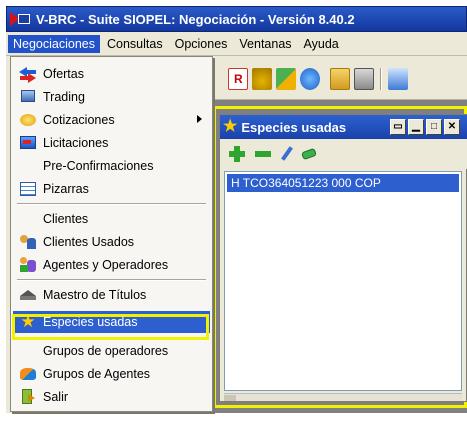 The image size is (467, 423). Describe the element at coordinates (28, 143) in the screenshot. I see `auction-icon` at that location.